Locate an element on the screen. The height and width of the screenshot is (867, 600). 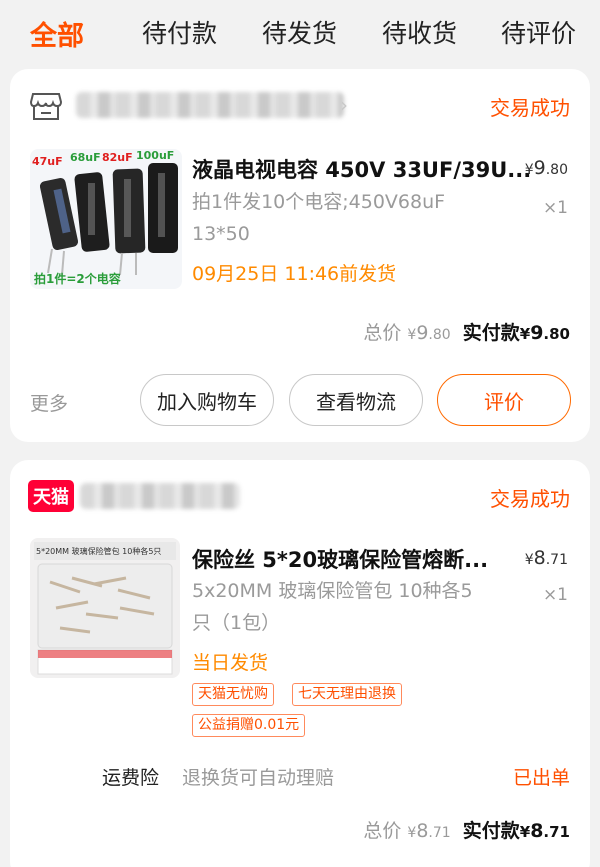
tab-pending-payment: 待付款 is located at coordinates (179, 32).